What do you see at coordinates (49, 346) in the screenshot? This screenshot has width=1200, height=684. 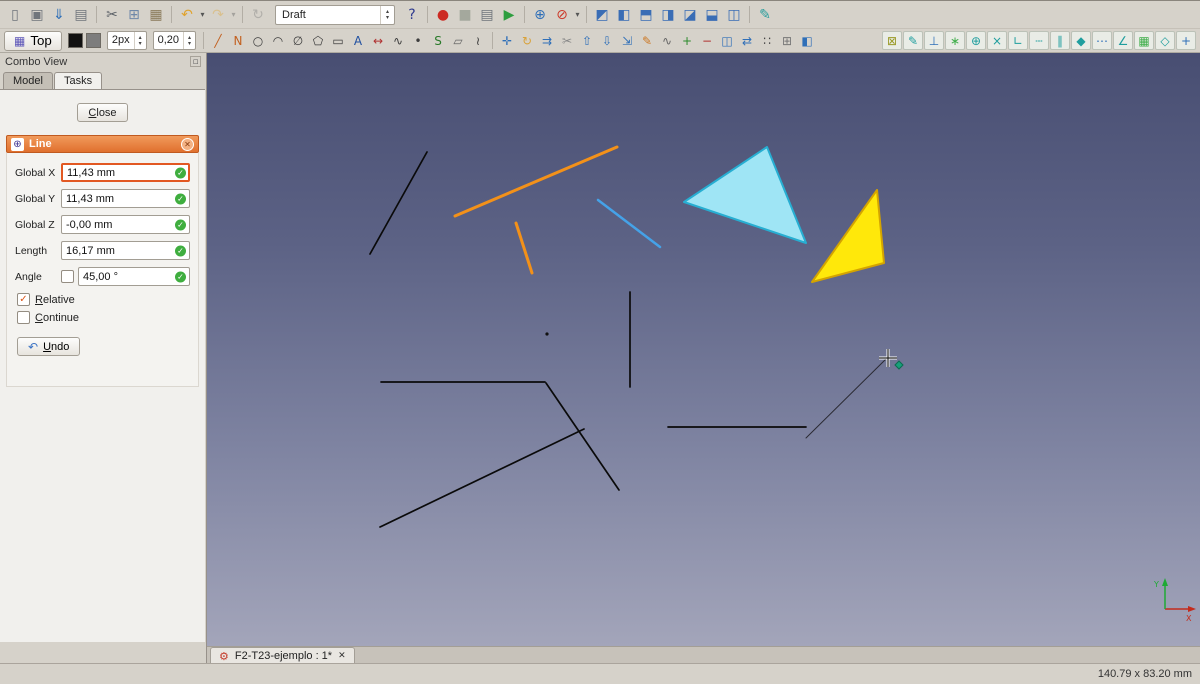 I see `undo-button: ↶ Undo` at bounding box center [49, 346].